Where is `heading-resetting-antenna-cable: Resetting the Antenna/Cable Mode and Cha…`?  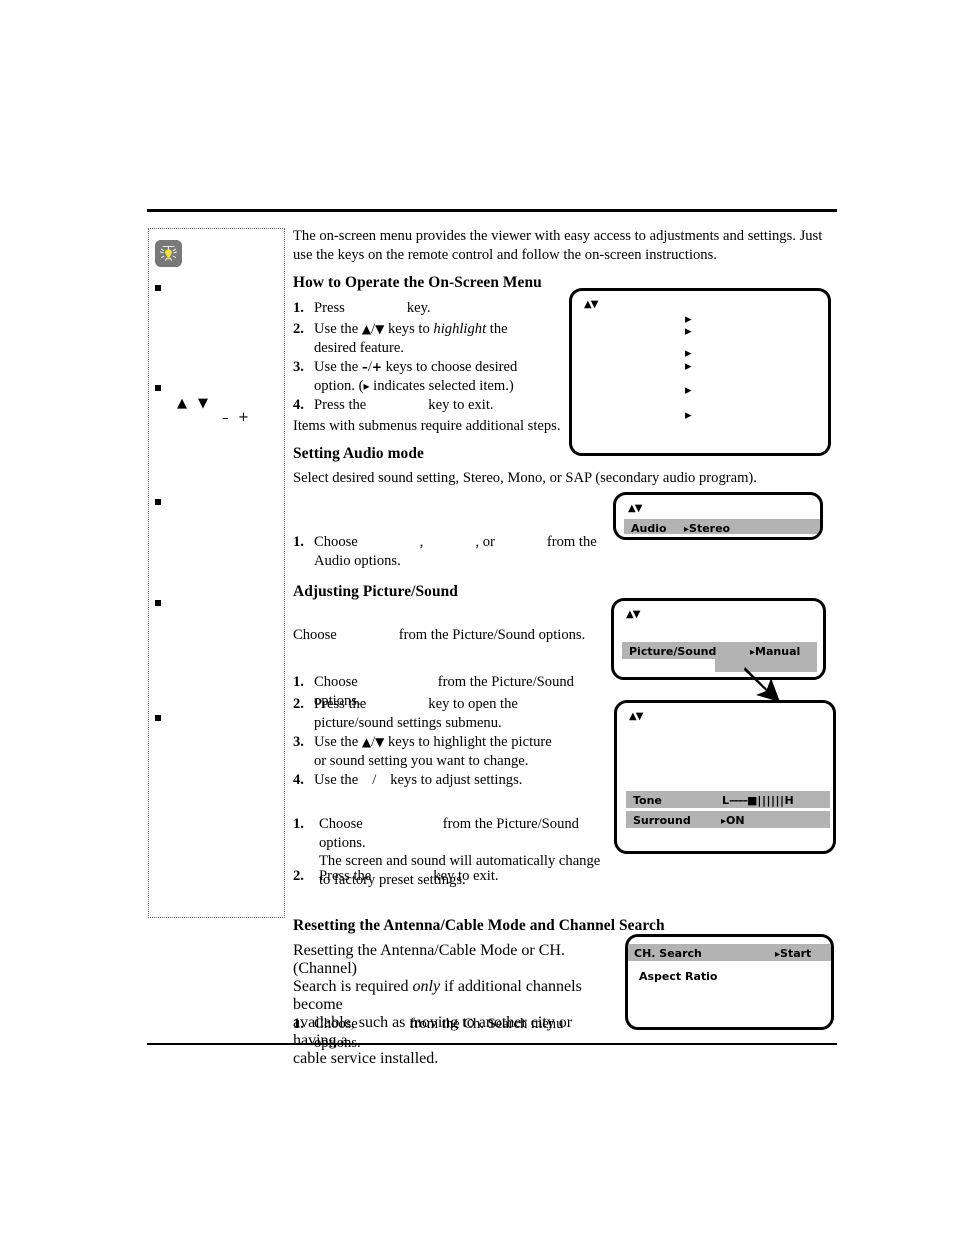 heading-resetting-antenna-cable: Resetting the Antenna/Cable Mode and Cha… is located at coordinates (479, 925).